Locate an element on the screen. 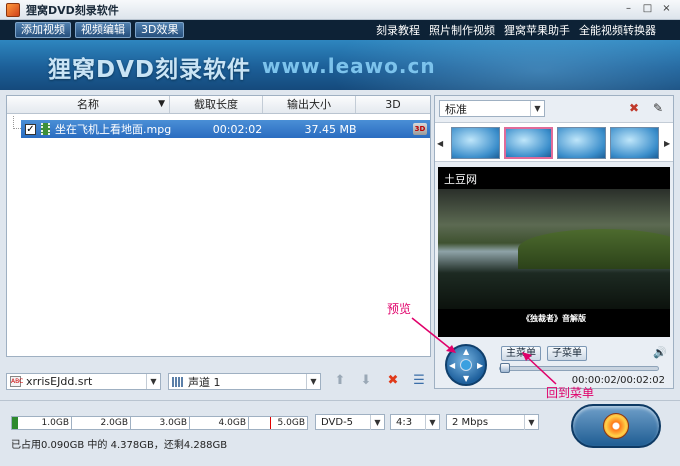 The image size is (680, 466). move-down-icon: ⬇ is located at coordinates (366, 381).